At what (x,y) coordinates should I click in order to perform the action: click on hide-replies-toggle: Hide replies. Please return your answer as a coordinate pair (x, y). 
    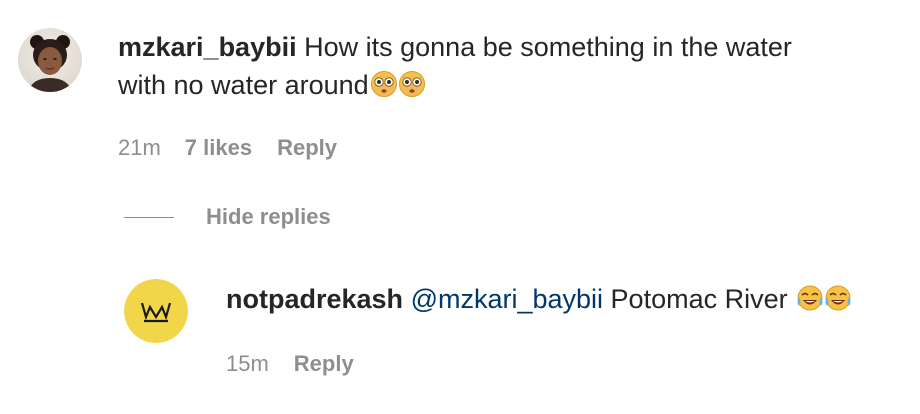
    Looking at the image, I should click on (227, 217).